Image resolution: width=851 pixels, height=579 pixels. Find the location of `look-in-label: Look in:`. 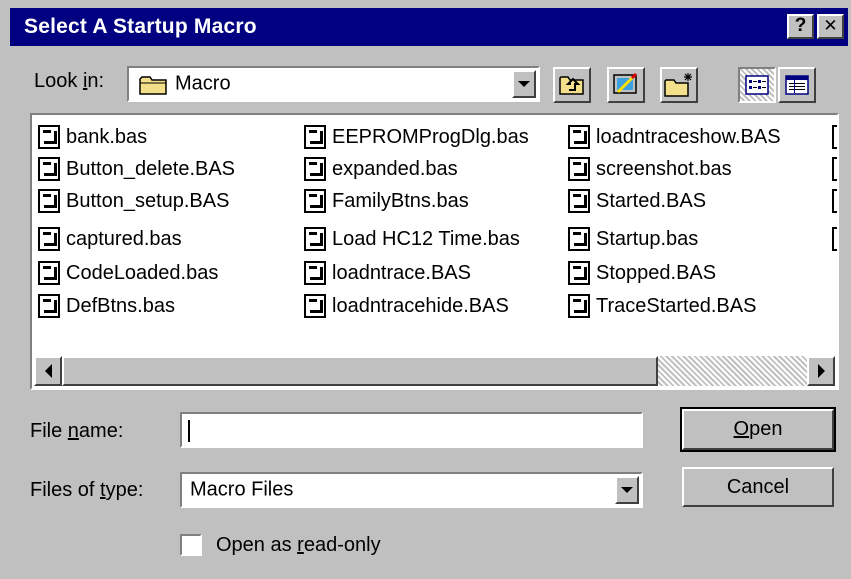

look-in-label: Look in: is located at coordinates (69, 81).